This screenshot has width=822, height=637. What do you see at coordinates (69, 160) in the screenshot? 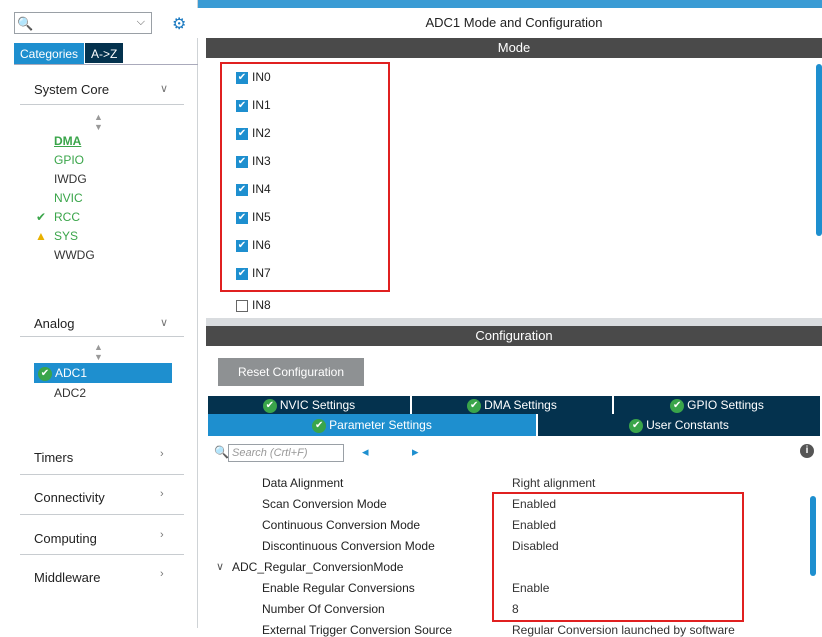
I see `sidebar-item-gpio: GPIO` at bounding box center [69, 160].